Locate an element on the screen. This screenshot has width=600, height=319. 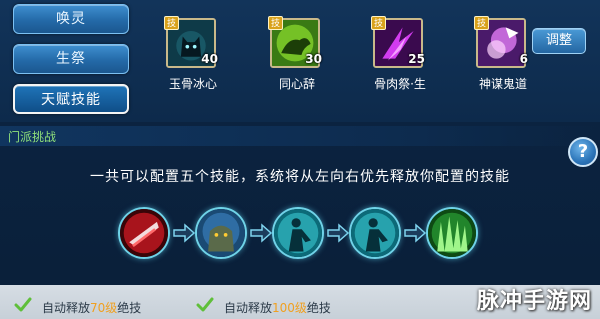
skill-level: 40 is located at coordinates (209, 59).